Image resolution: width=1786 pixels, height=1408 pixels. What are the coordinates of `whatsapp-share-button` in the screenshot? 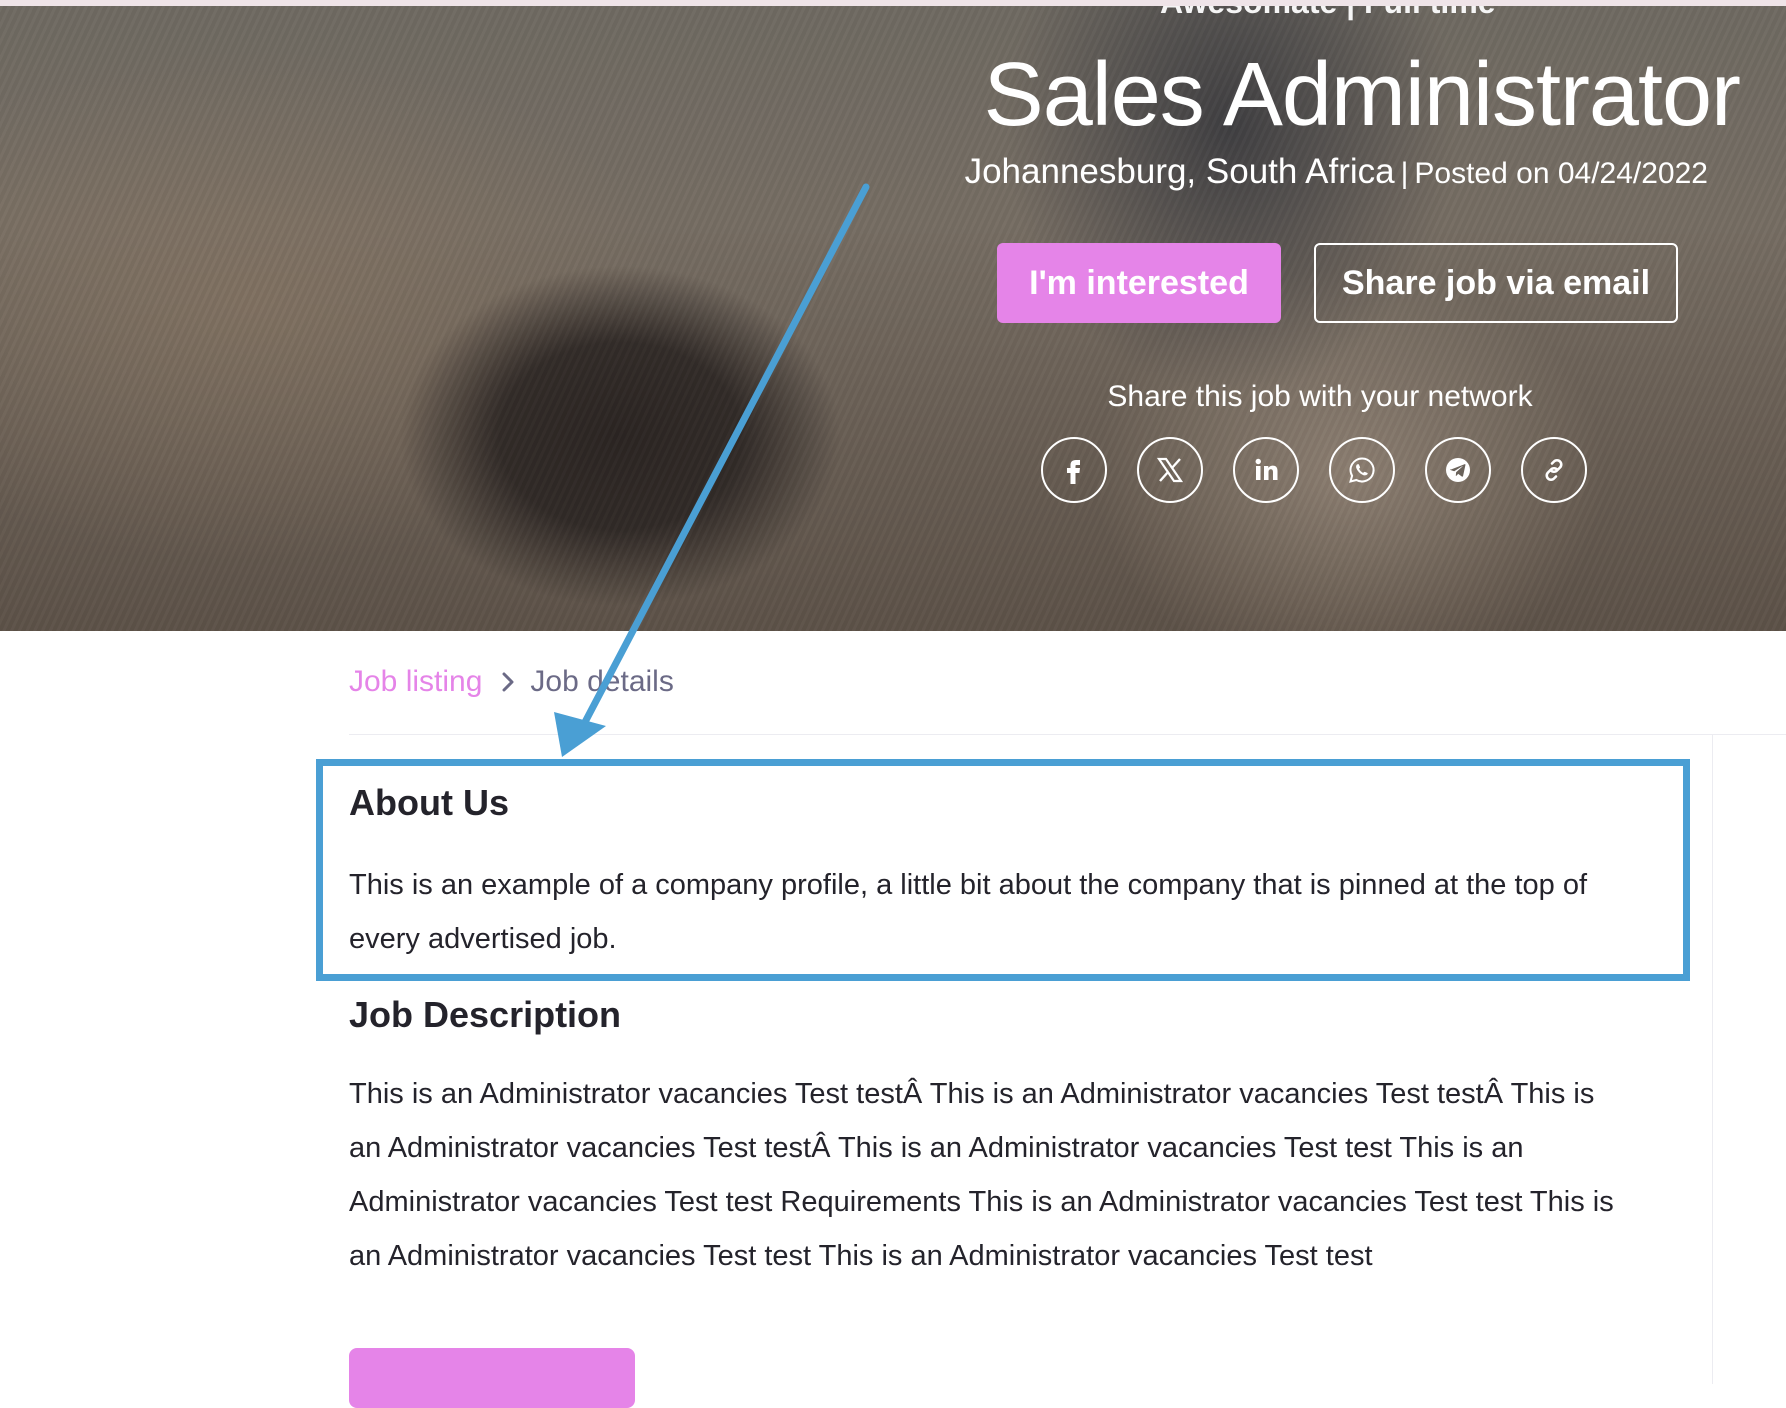 It's located at (1362, 470).